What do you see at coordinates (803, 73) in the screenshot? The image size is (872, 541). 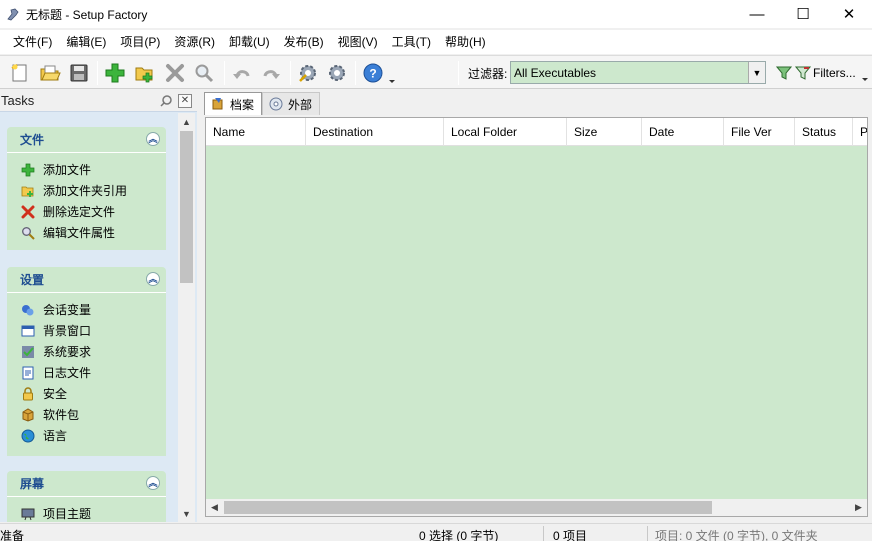 I see `funnel-edit-icon` at bounding box center [803, 73].